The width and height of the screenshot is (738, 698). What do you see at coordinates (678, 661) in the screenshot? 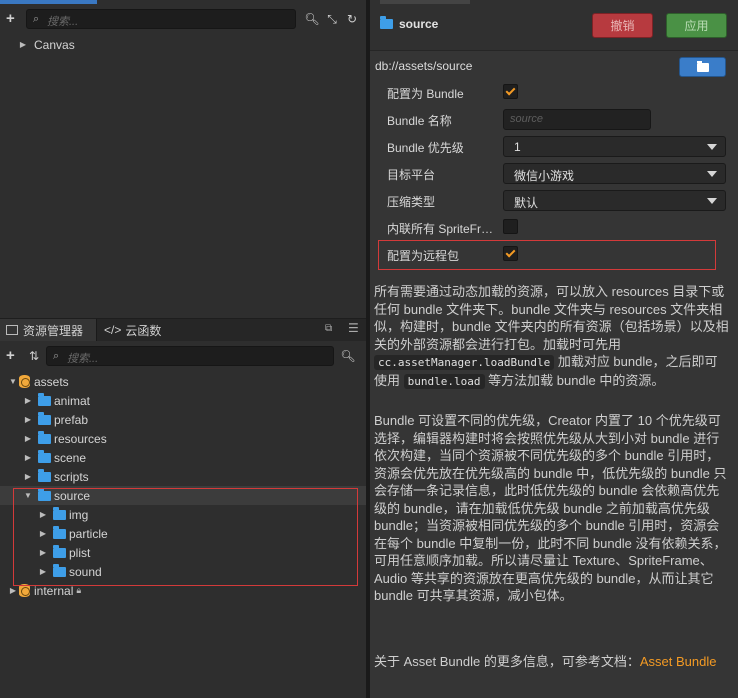
I see `asset-bundle-doc-link: Asset Bundle` at bounding box center [678, 661].